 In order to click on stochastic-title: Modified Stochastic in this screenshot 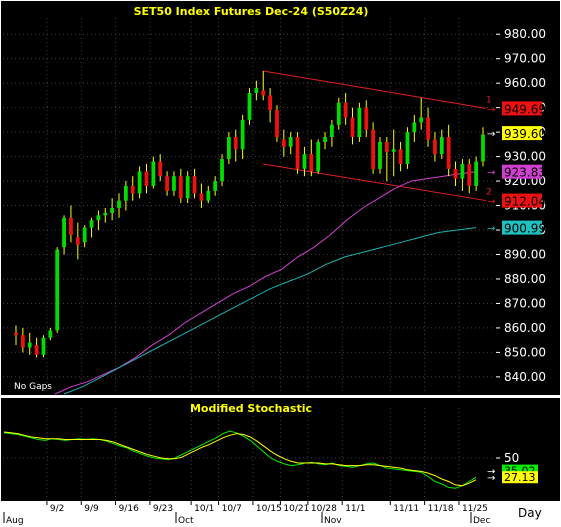, I will do `click(251, 408)`.